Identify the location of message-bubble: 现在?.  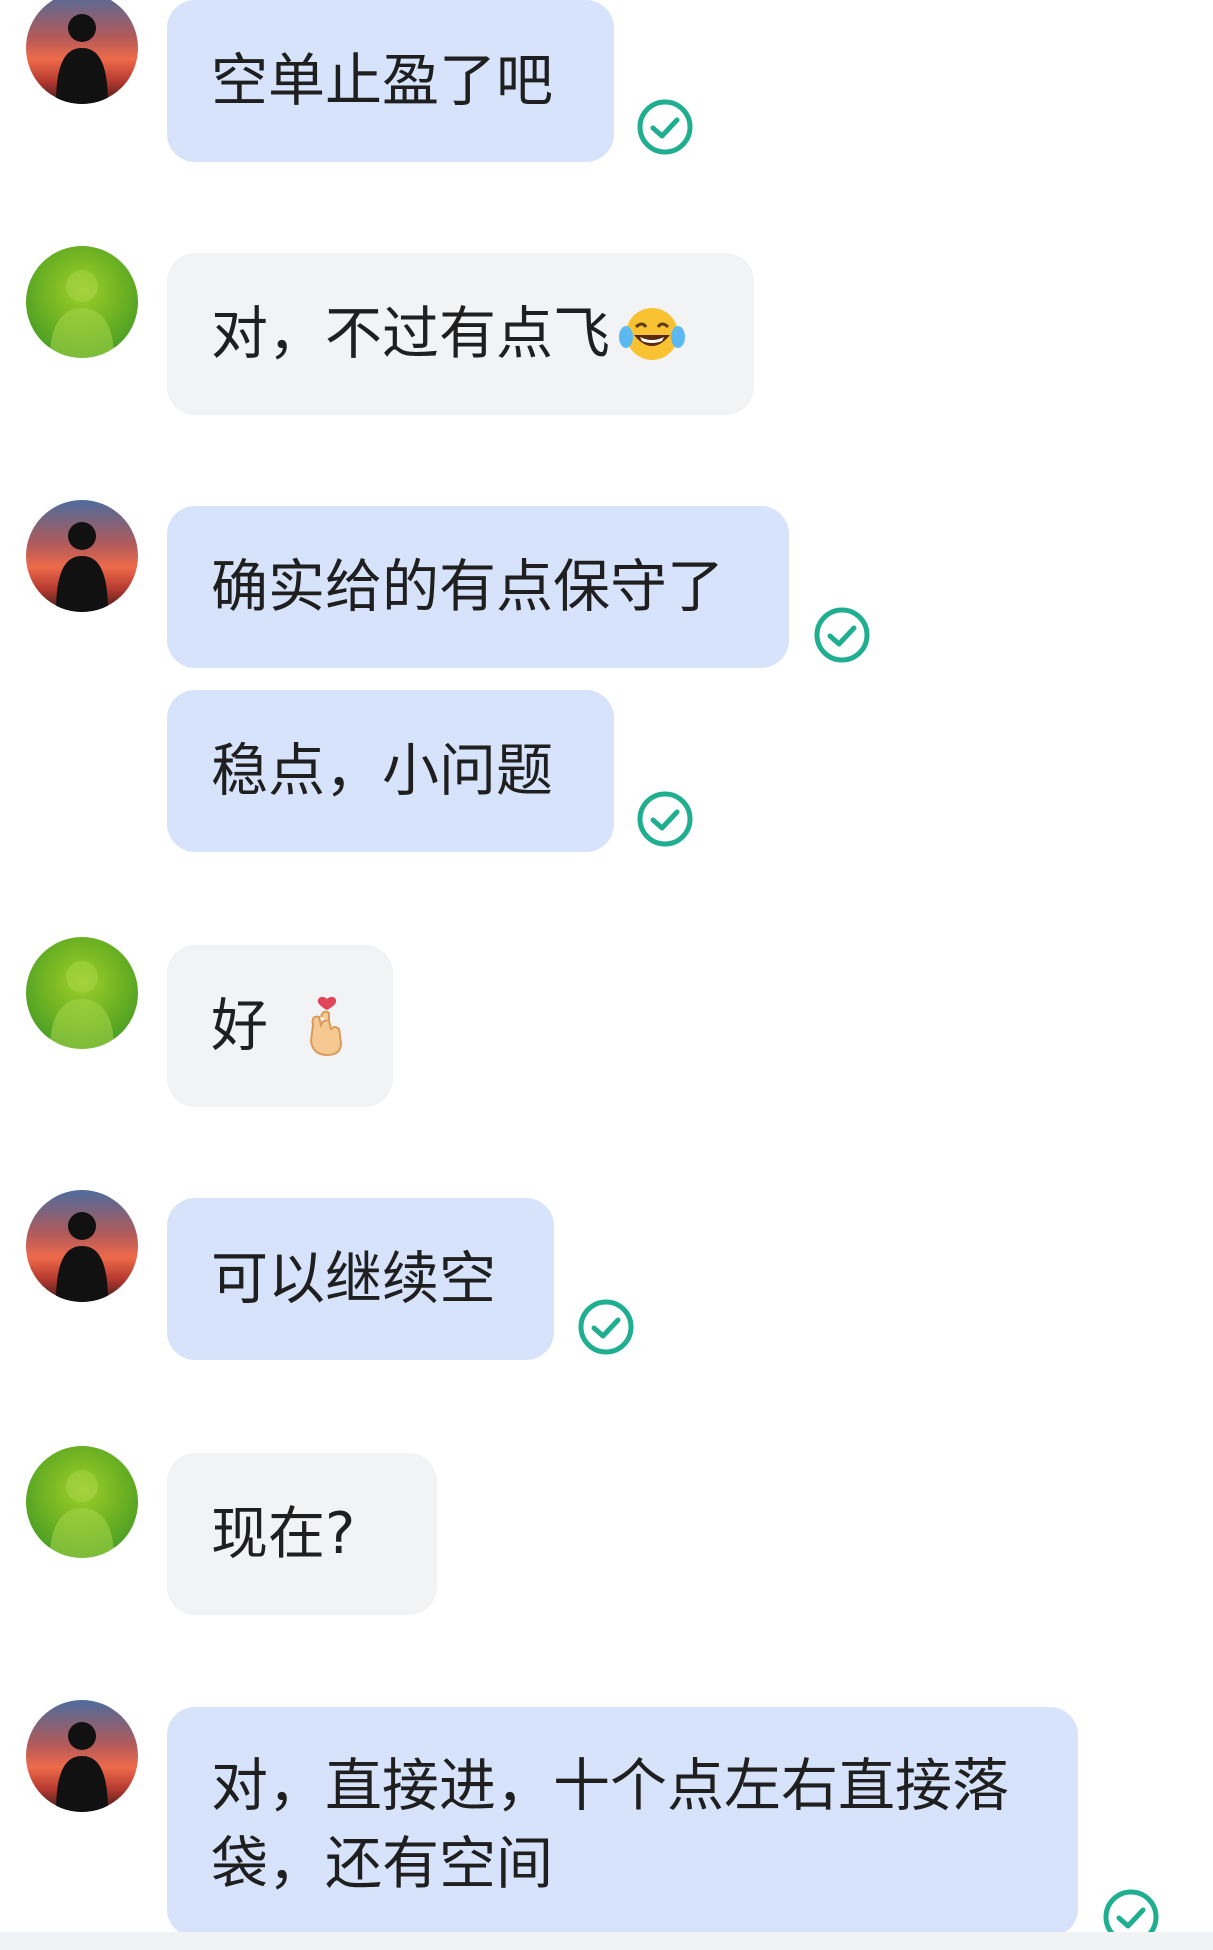
(302, 1534).